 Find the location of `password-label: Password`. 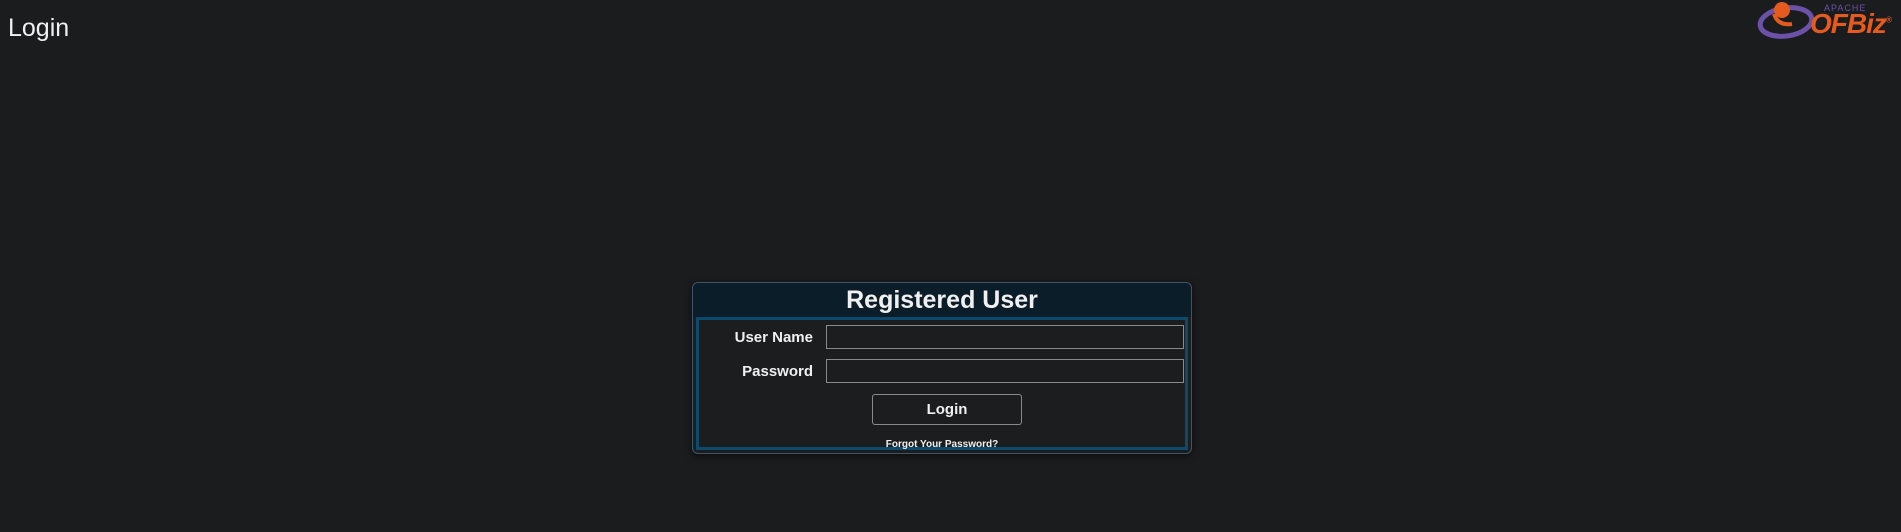

password-label: Password is located at coordinates (777, 371).